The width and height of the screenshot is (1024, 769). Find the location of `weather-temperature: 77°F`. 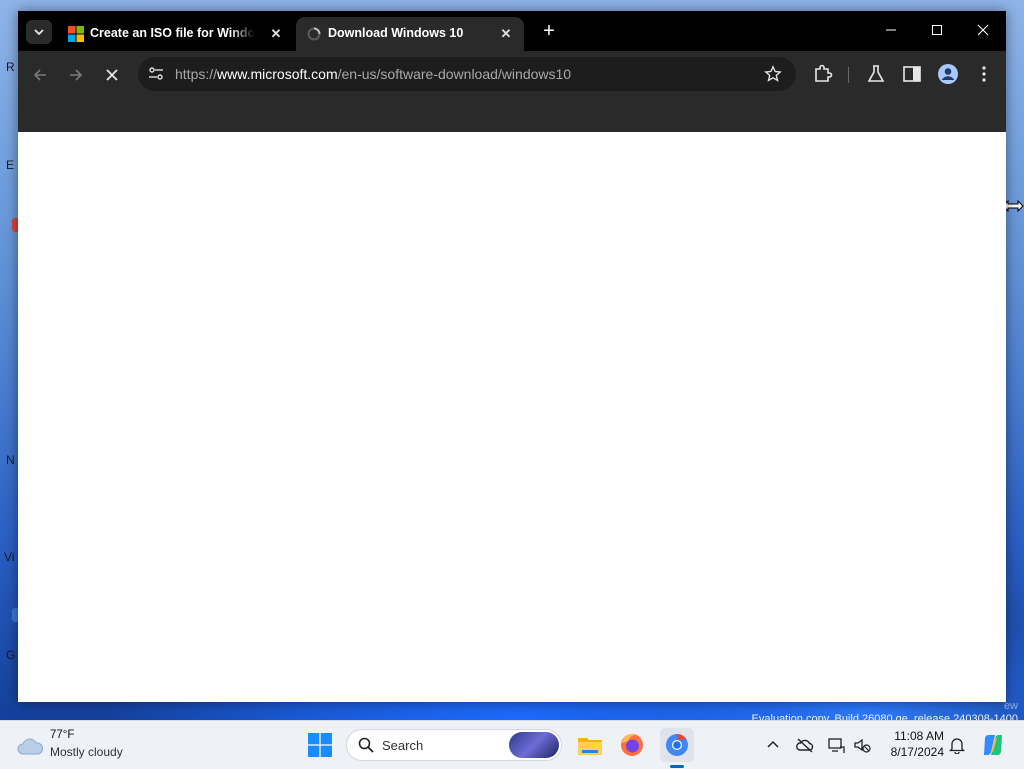

weather-temperature: 77°F is located at coordinates (62, 735).